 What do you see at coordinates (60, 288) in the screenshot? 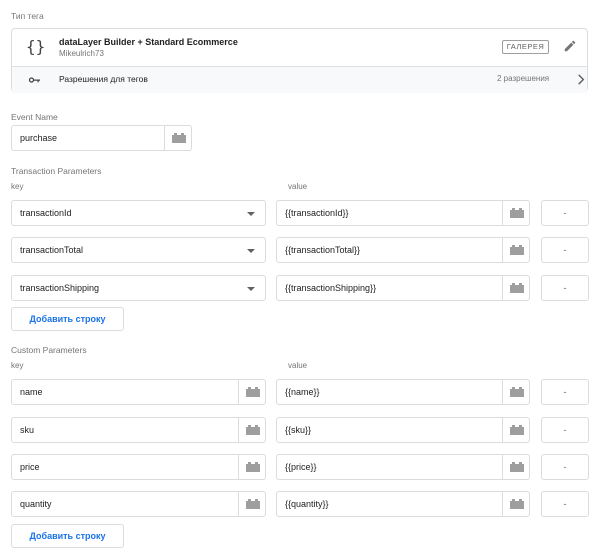
I see `transaction-key-value: transactionShipping` at bounding box center [60, 288].